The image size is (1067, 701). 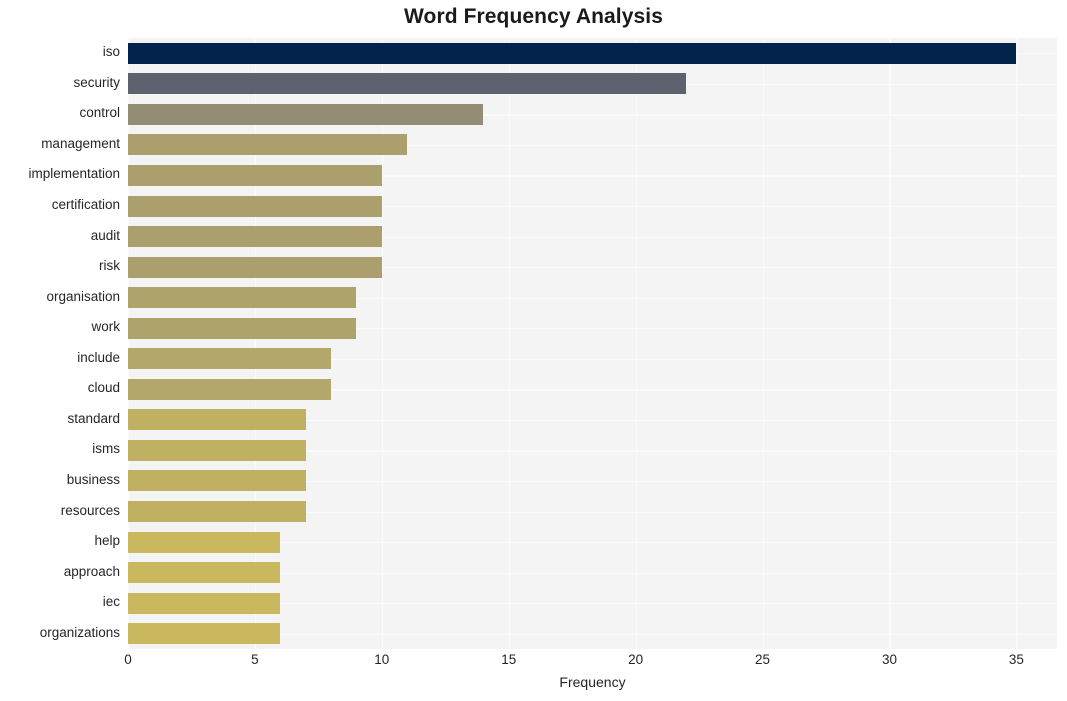 What do you see at coordinates (98, 357) in the screenshot?
I see `y-tick-label-include: include` at bounding box center [98, 357].